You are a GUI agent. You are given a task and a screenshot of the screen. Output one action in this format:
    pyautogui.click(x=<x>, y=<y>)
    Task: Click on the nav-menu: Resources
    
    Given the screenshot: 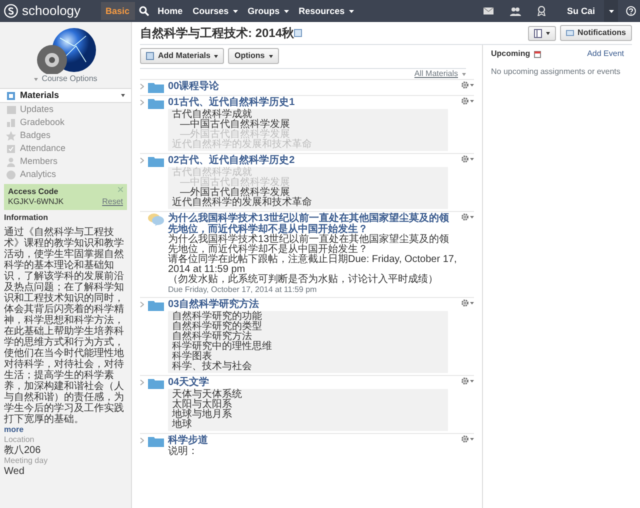 What is the action you would take?
    pyautogui.click(x=326, y=11)
    